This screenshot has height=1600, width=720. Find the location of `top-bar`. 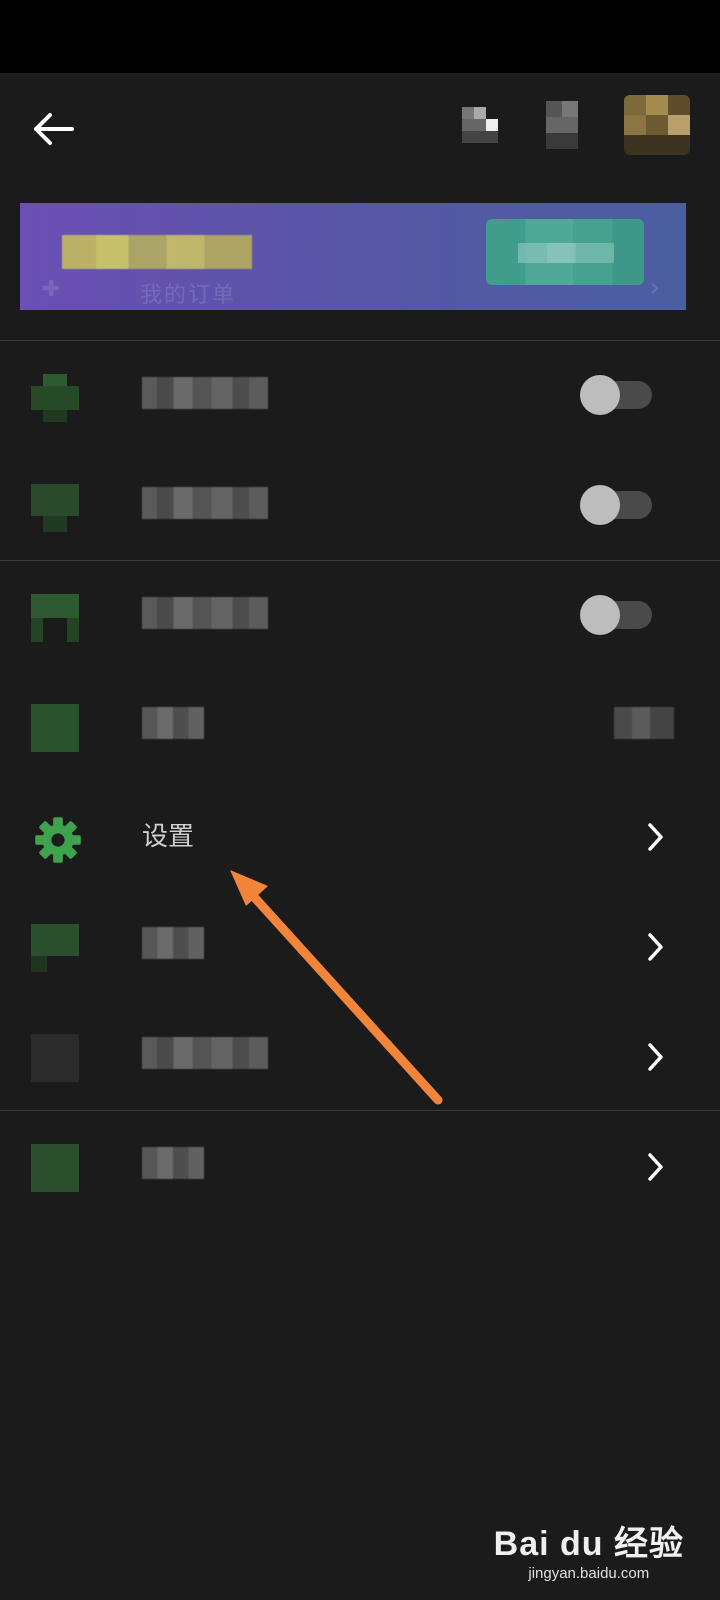

top-bar is located at coordinates (360, 128).